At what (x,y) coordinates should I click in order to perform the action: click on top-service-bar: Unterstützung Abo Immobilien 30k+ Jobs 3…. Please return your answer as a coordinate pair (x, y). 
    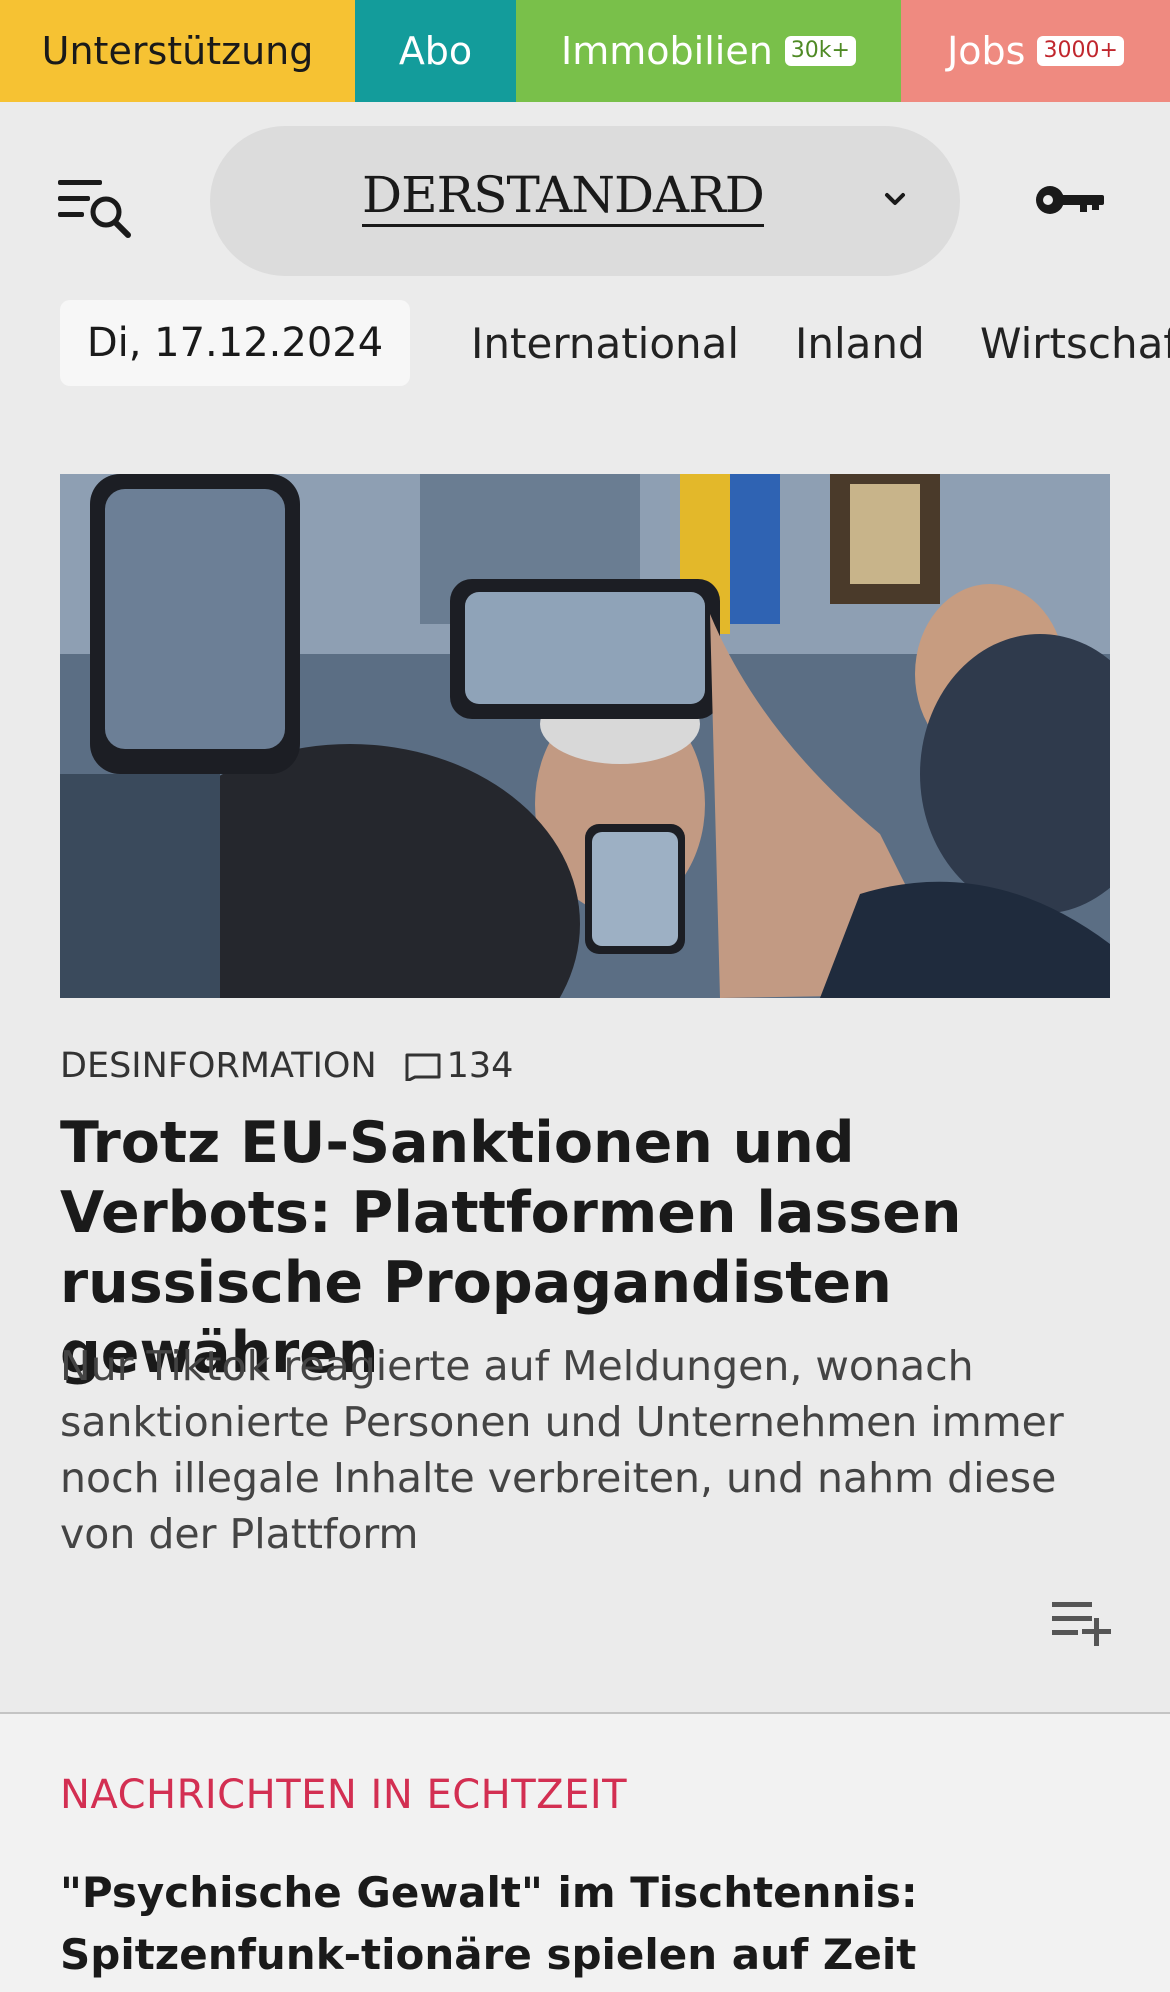
    Looking at the image, I should click on (585, 51).